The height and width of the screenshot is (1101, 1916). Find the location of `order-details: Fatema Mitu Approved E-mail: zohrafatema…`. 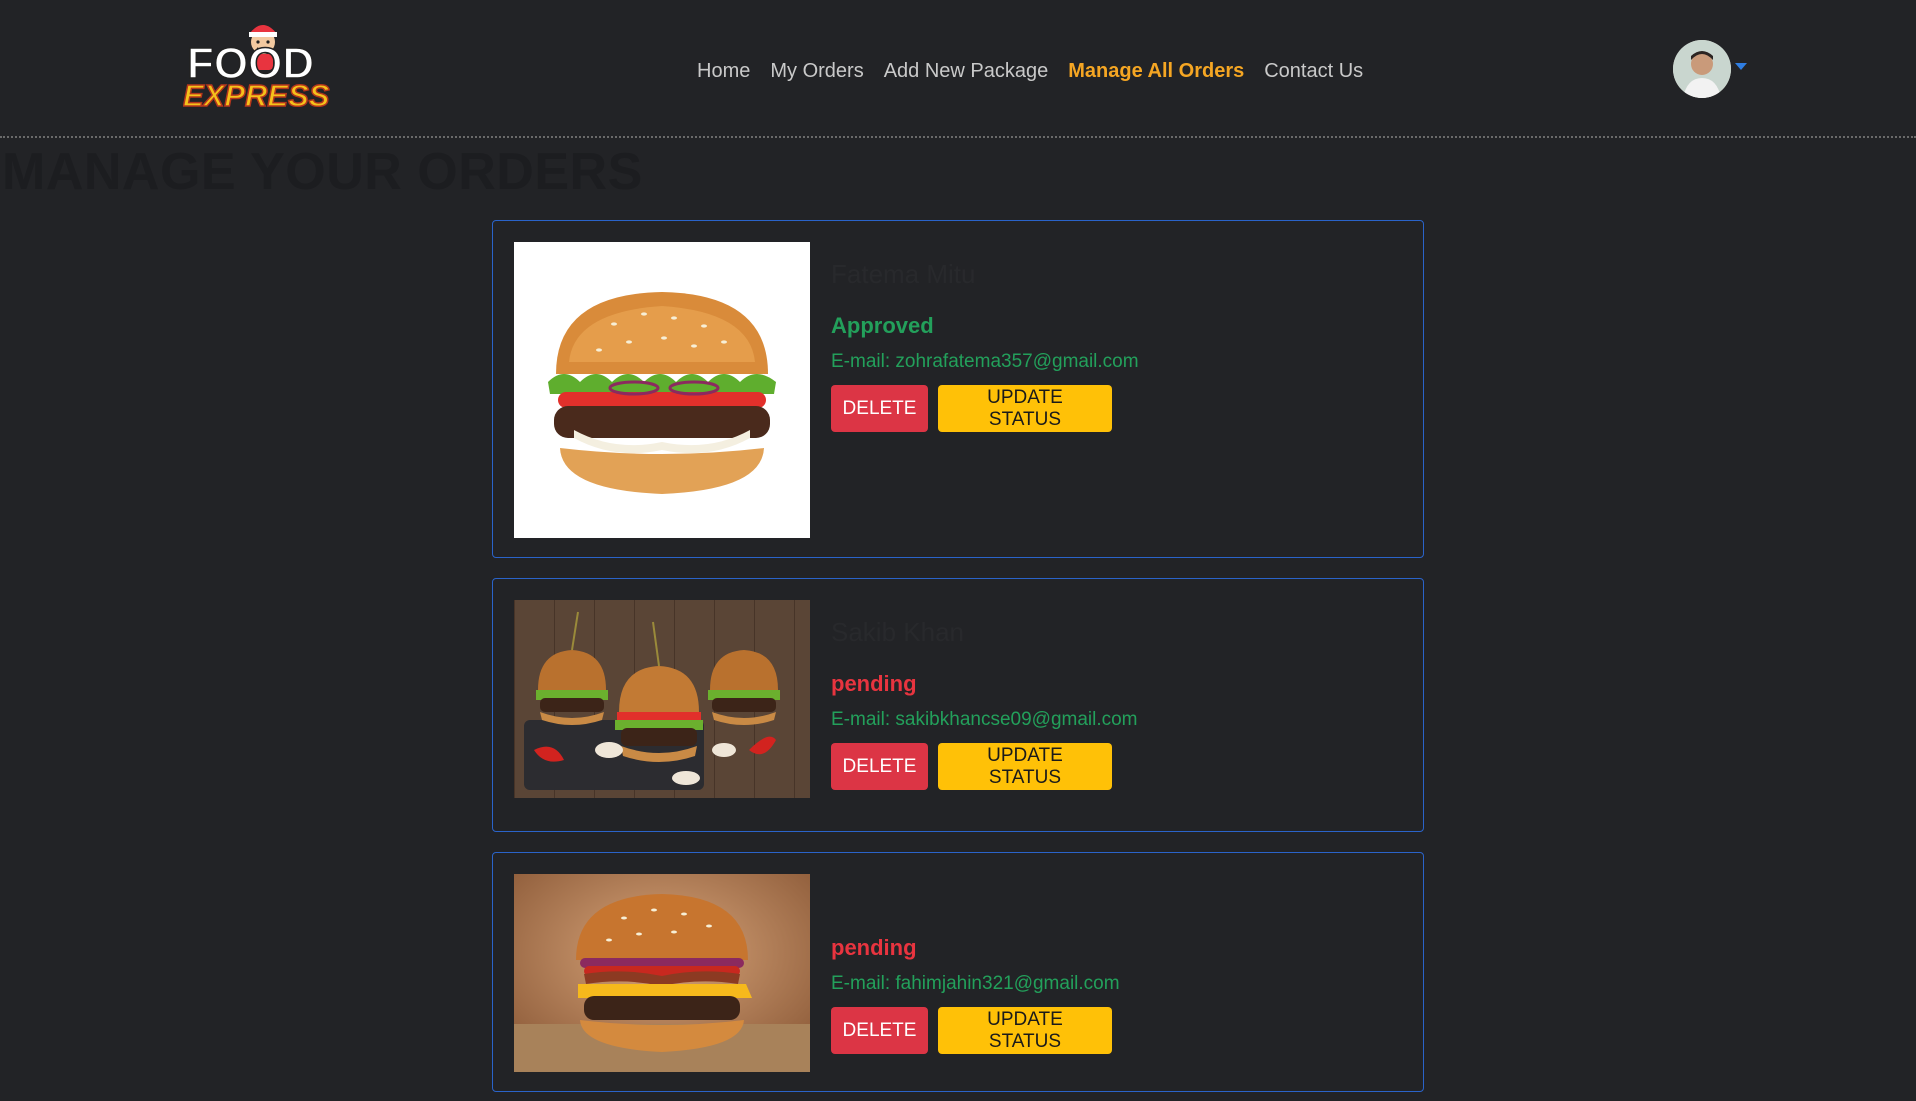

order-details: Fatema Mitu Approved E-mail: zohrafatema… is located at coordinates (985, 345).